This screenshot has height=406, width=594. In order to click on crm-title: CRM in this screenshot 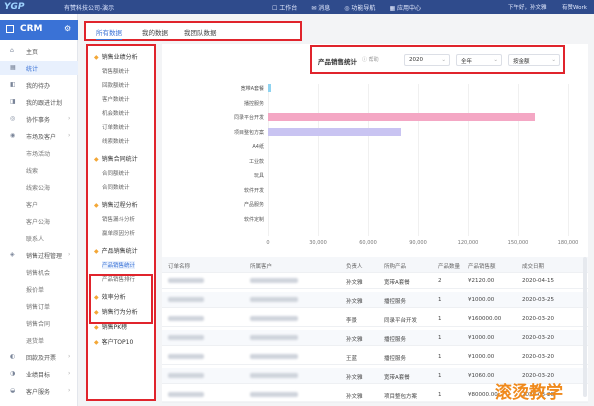, I will do `click(31, 29)`.